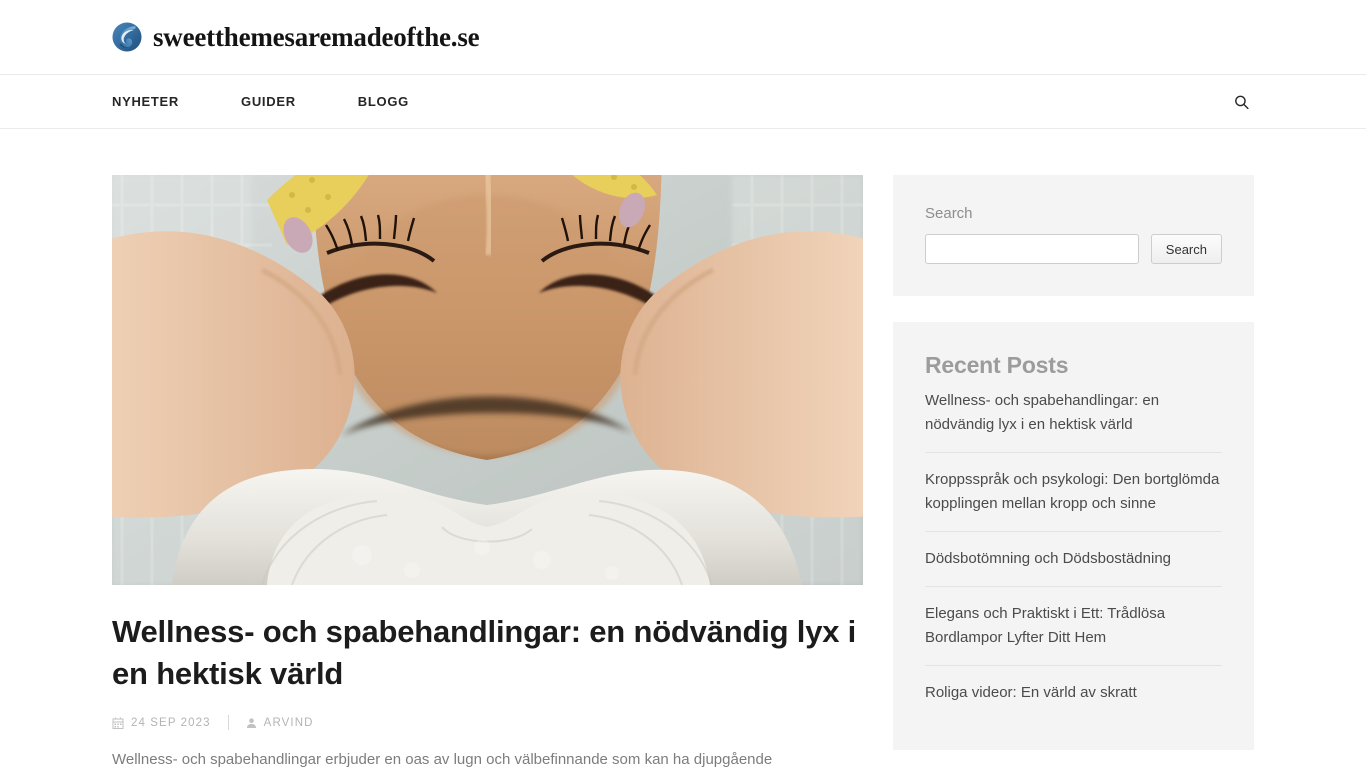 The height and width of the screenshot is (768, 1366). I want to click on search-widget: Search Search, so click(1073, 235).